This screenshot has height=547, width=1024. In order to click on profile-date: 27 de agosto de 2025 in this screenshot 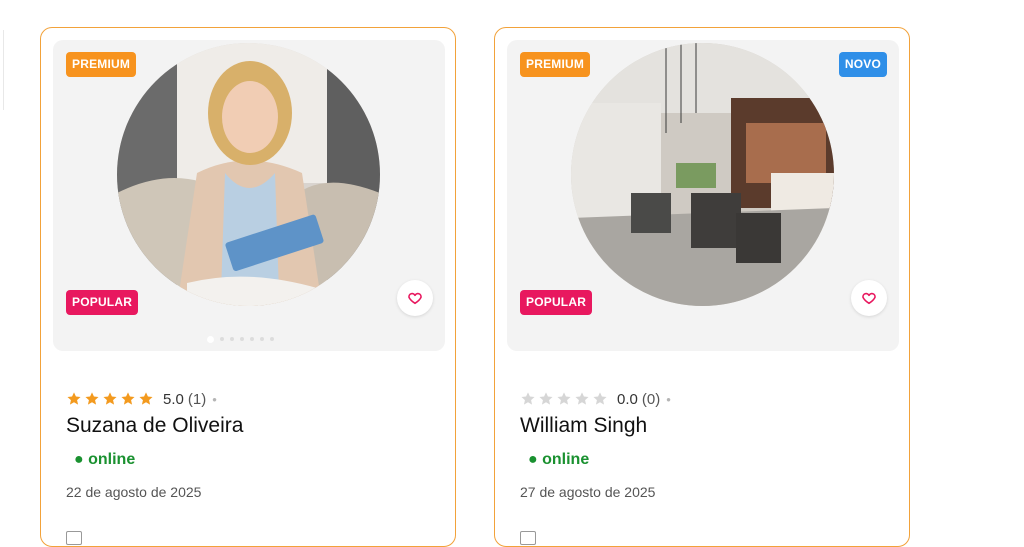, I will do `click(588, 492)`.